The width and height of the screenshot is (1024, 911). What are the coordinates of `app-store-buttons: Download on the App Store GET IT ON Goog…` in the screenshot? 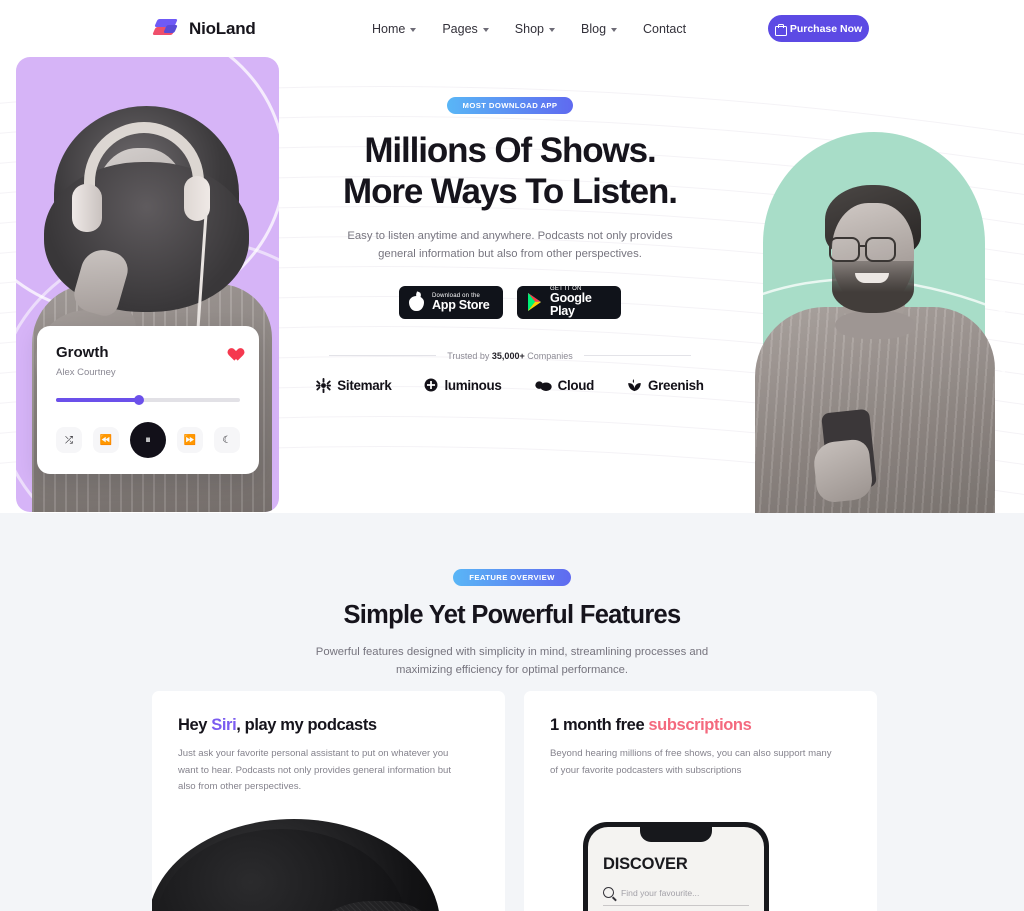 It's located at (510, 302).